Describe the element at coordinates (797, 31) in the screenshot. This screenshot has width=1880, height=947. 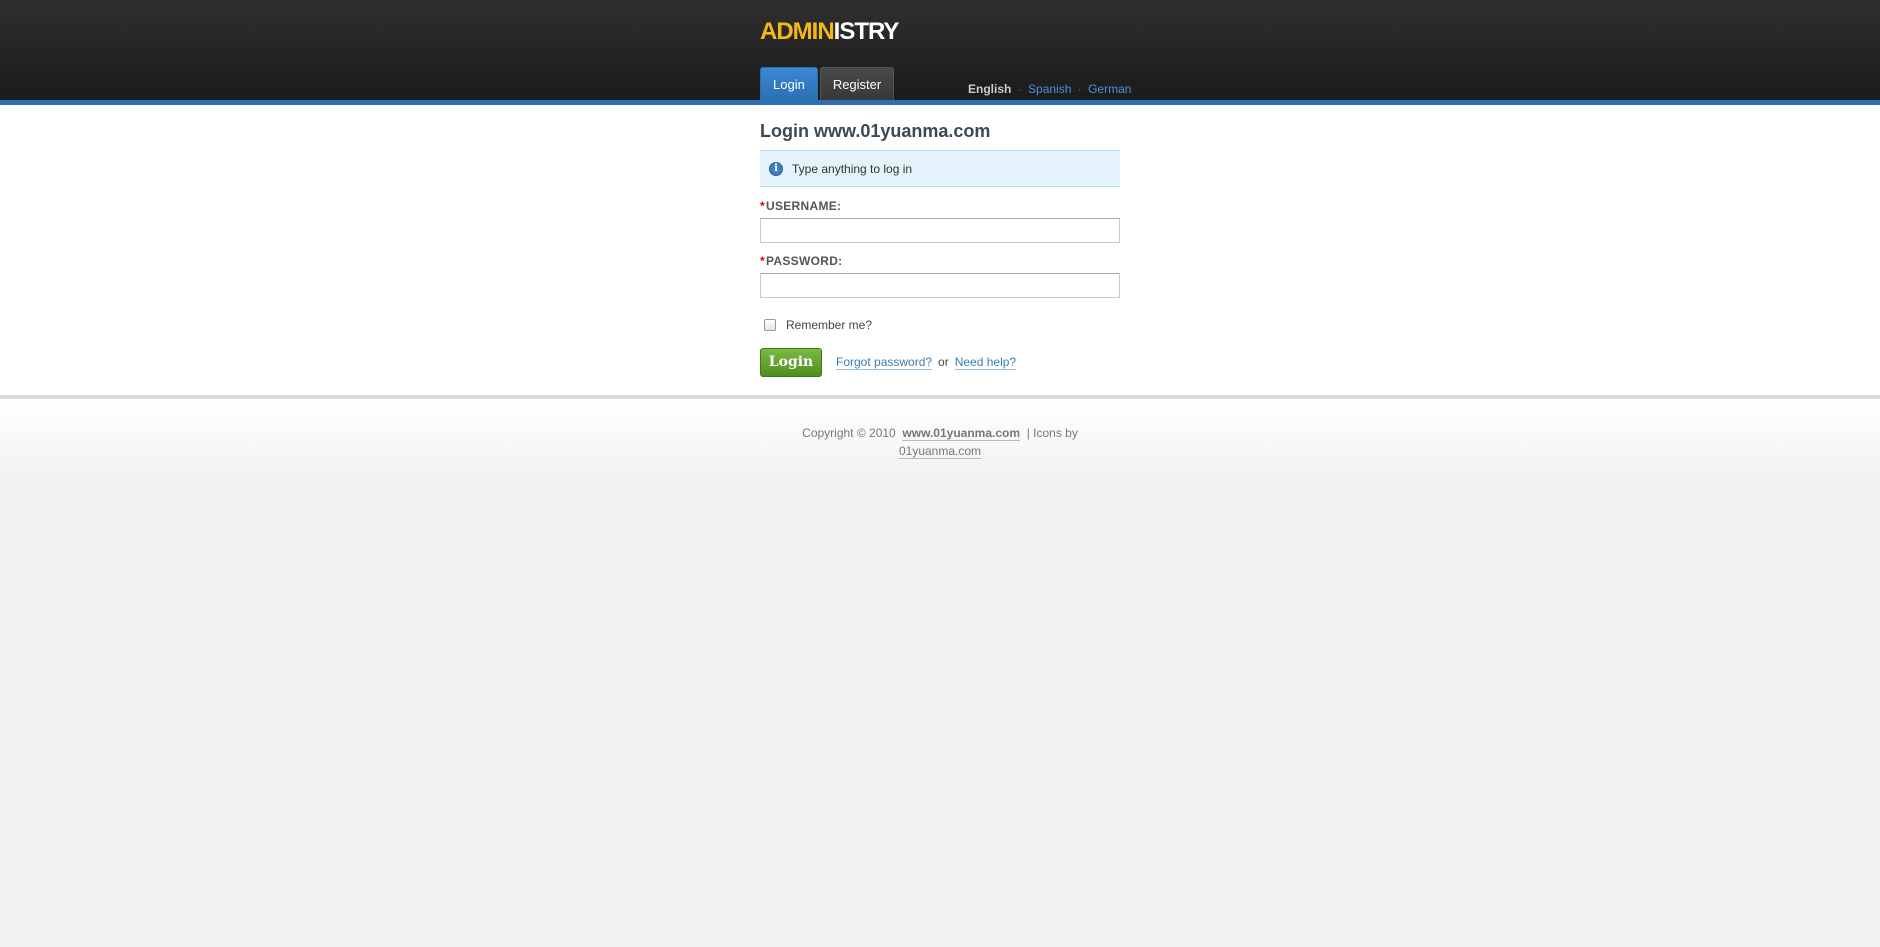
I see `logo-part-admin: ADMIN` at that location.